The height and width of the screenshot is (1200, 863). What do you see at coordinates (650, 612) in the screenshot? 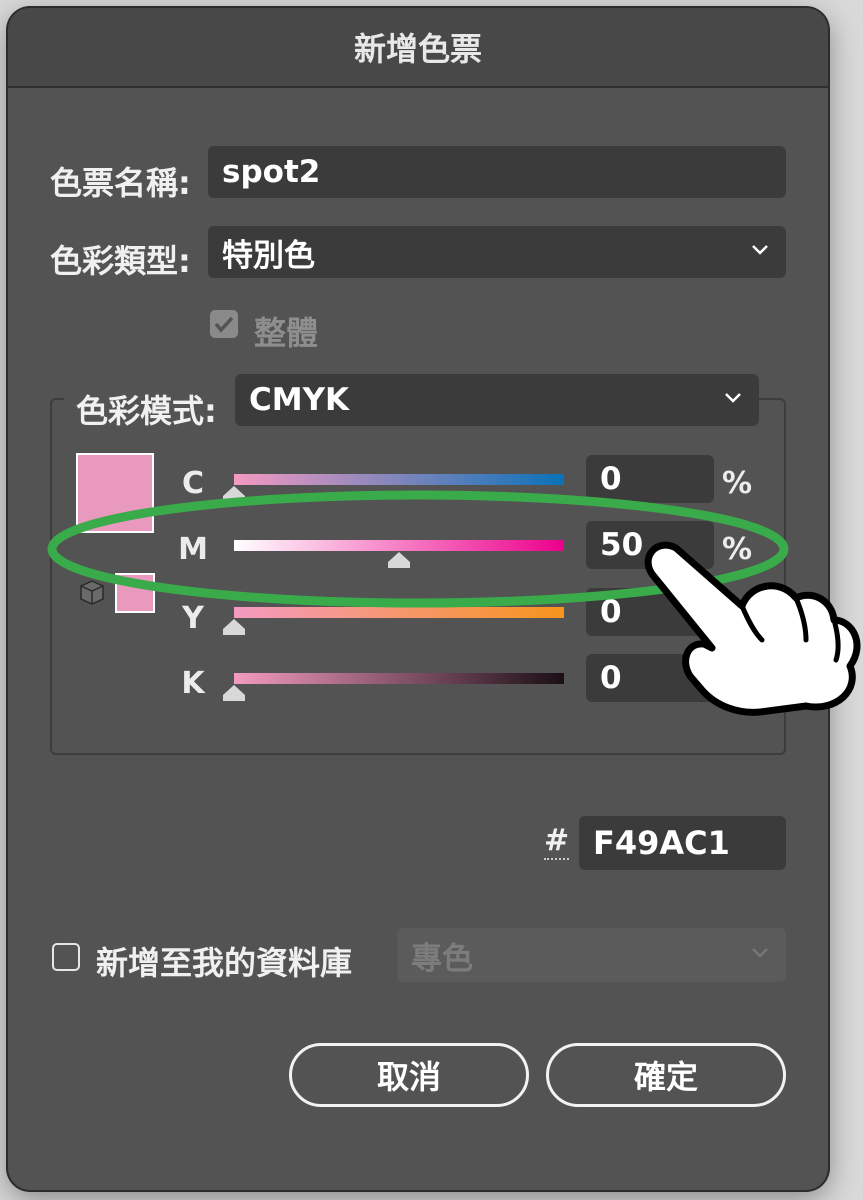
I see `channel-y-input: 0` at bounding box center [650, 612].